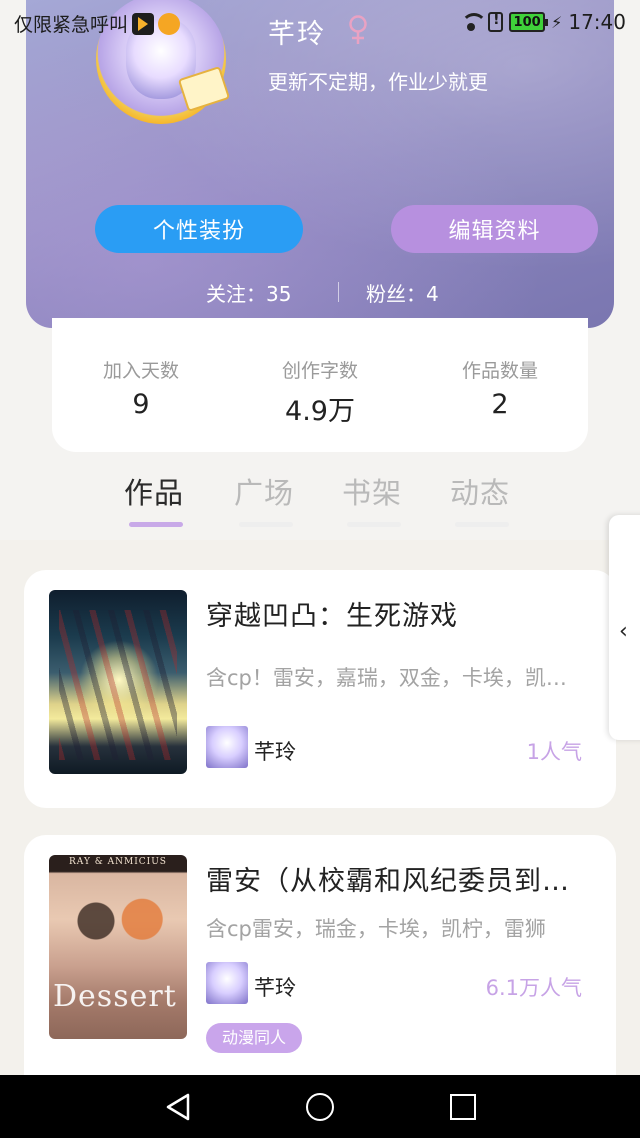 The image size is (640, 1138). What do you see at coordinates (463, 1107) in the screenshot?
I see `recent-apps-icon` at bounding box center [463, 1107].